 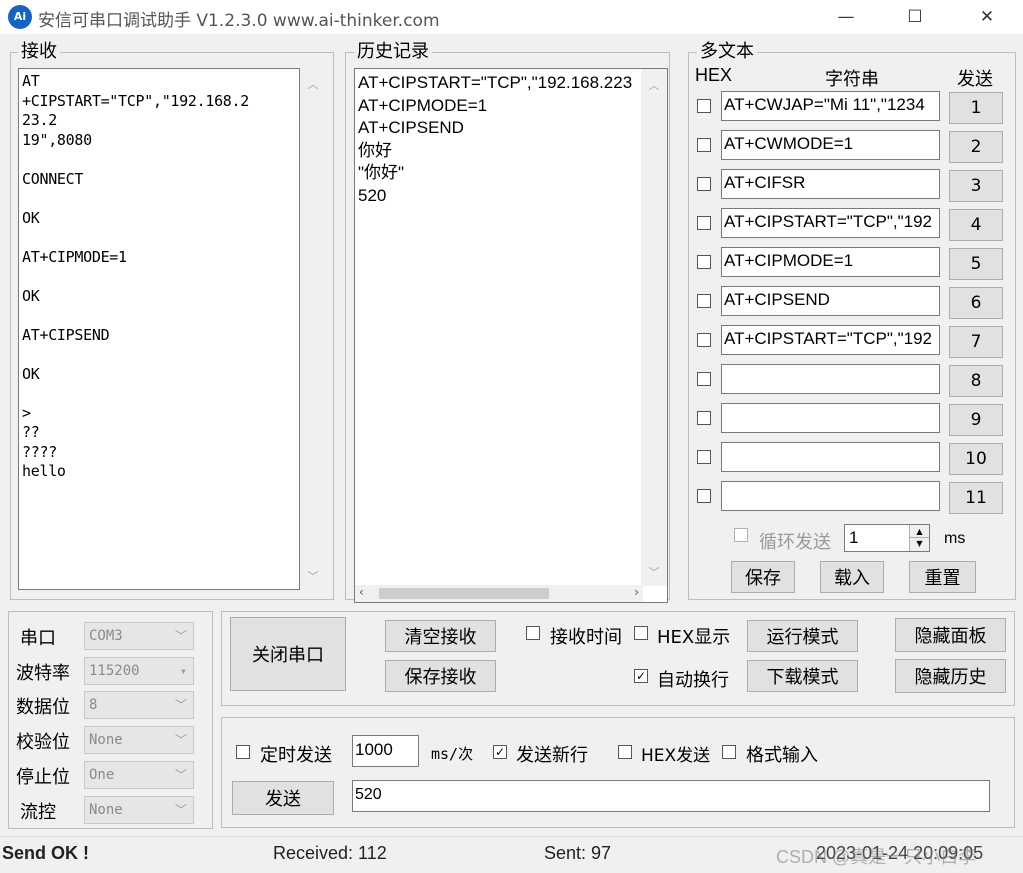 I want to click on multi-send-button: 6, so click(x=976, y=303).